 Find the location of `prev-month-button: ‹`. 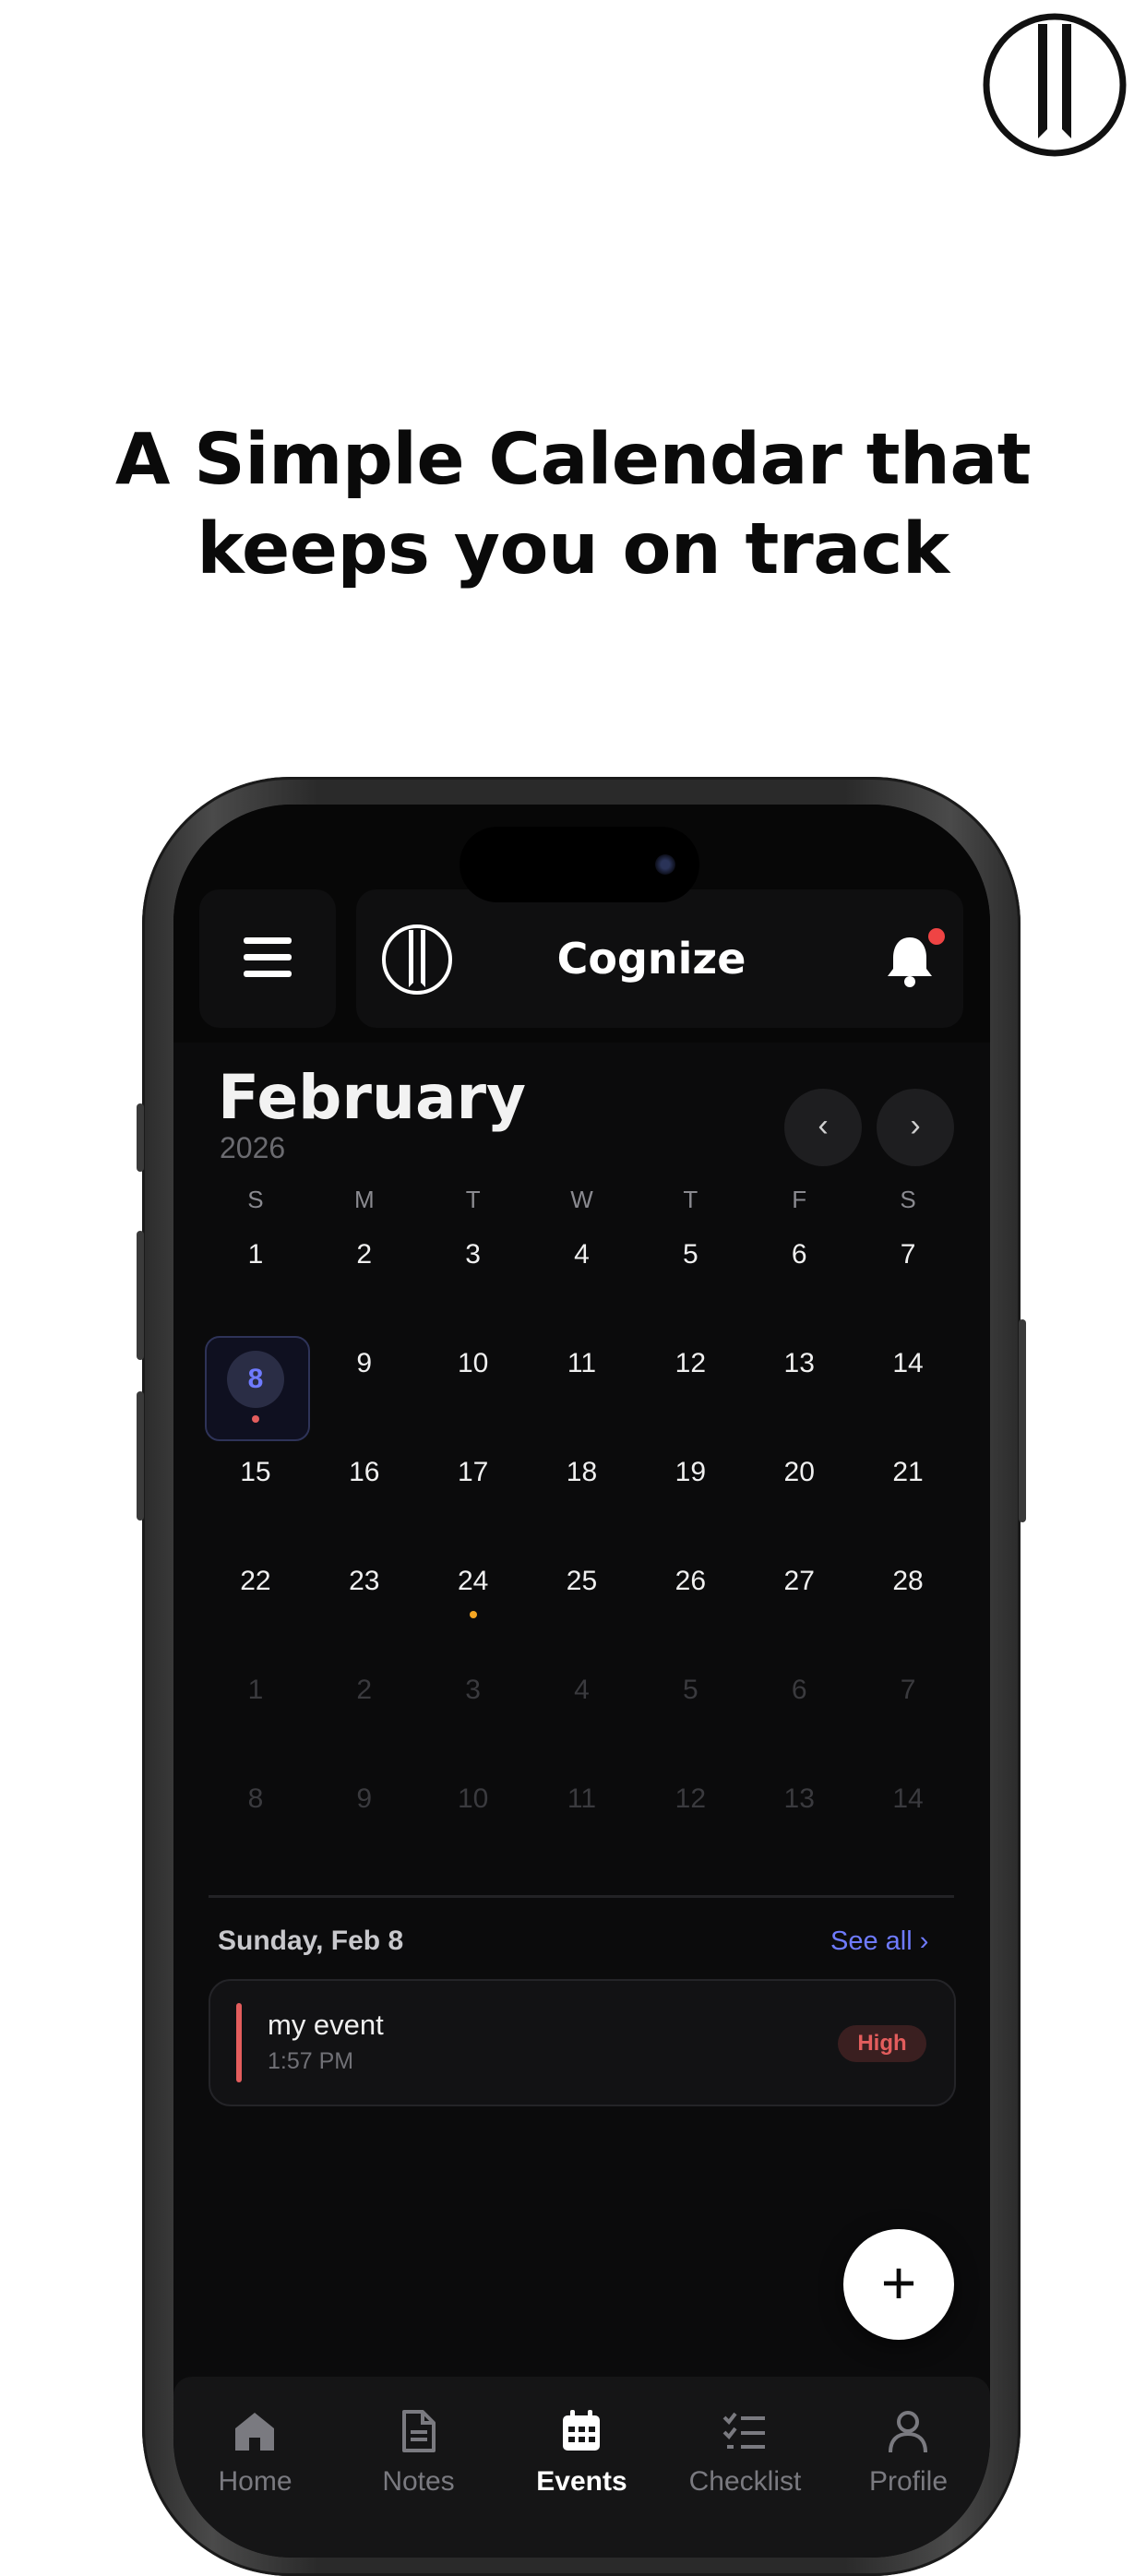

prev-month-button: ‹ is located at coordinates (823, 1127).